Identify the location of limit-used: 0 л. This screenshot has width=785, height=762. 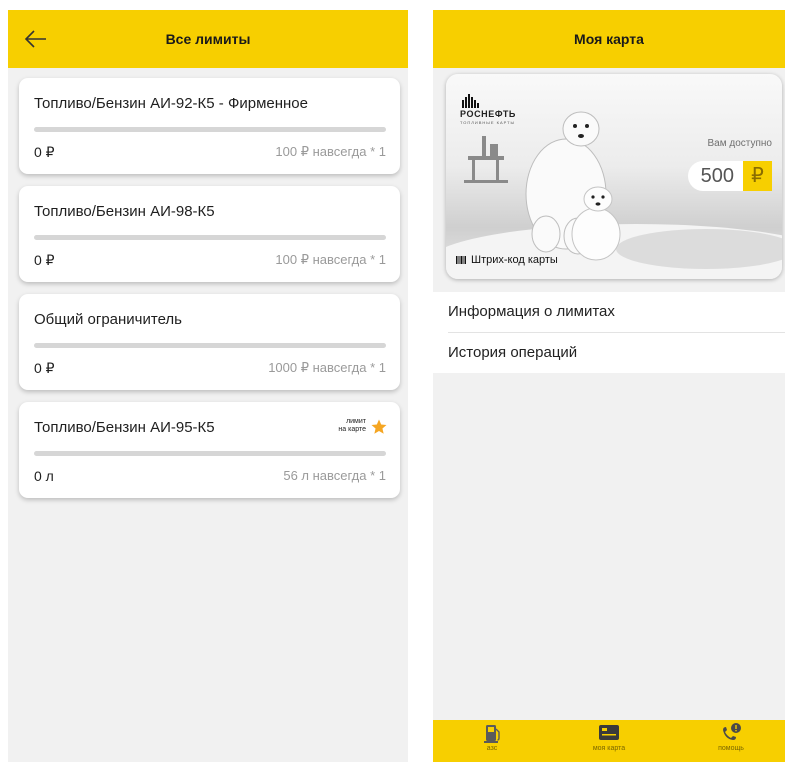
(44, 476).